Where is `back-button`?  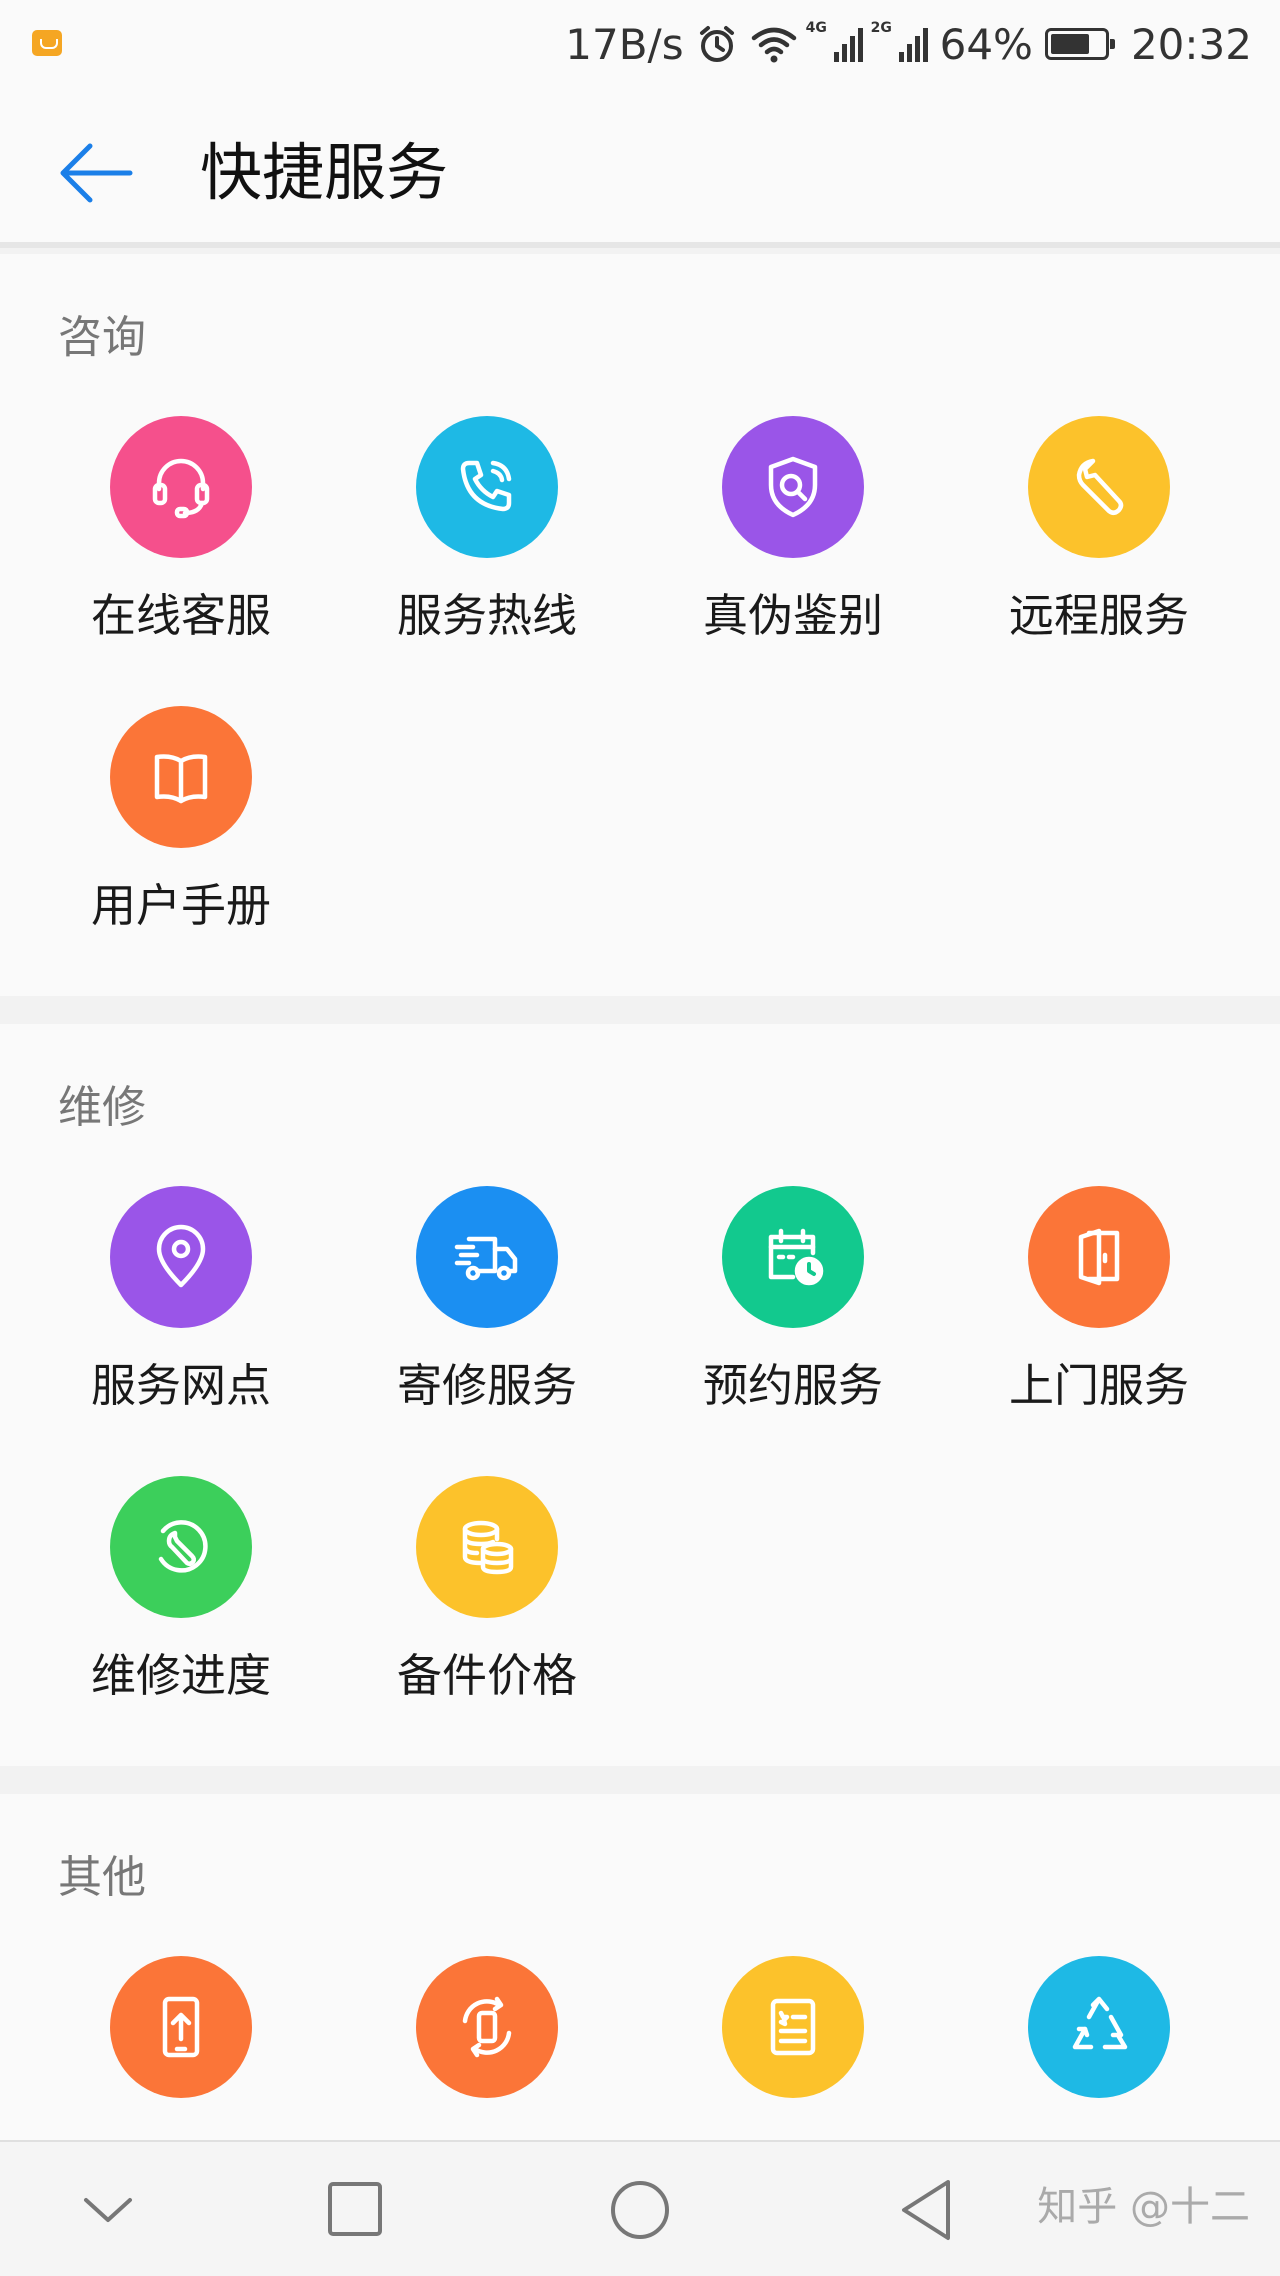 back-button is located at coordinates (95, 173).